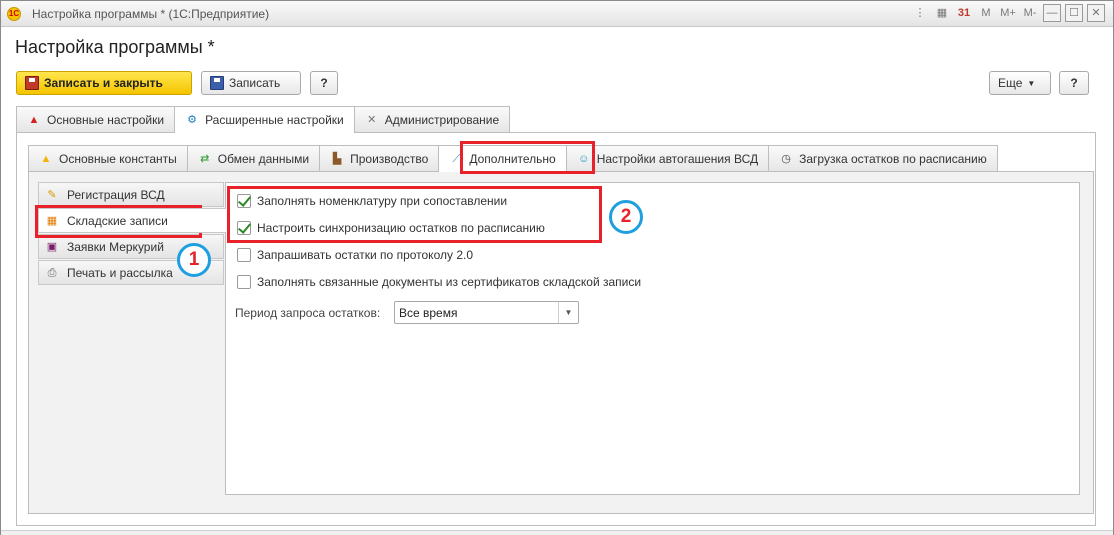 This screenshot has height=535, width=1114. Describe the element at coordinates (308, 313) in the screenshot. I see `period-label: Период запроса остатков:` at that location.